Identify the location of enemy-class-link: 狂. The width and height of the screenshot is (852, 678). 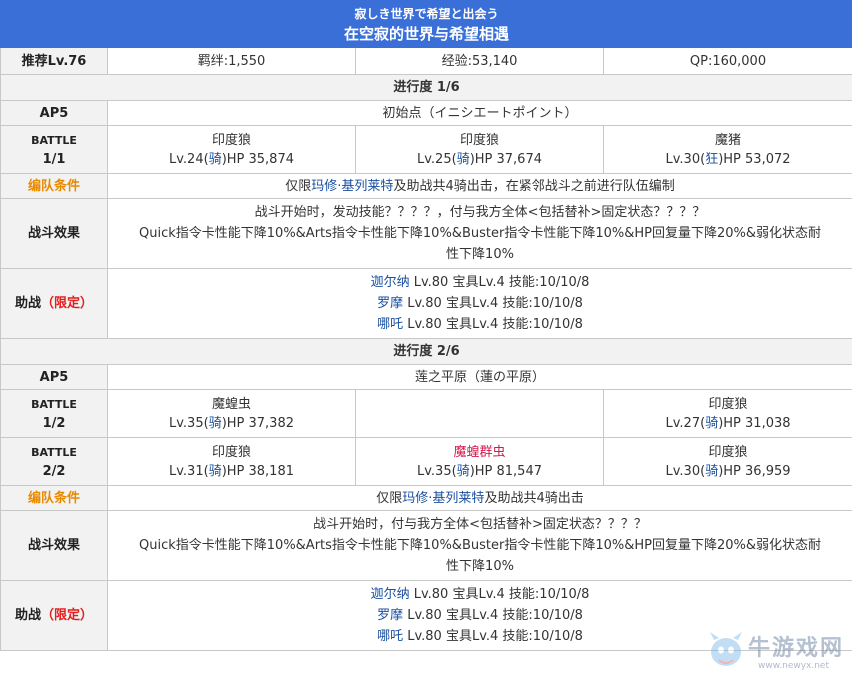
(711, 159).